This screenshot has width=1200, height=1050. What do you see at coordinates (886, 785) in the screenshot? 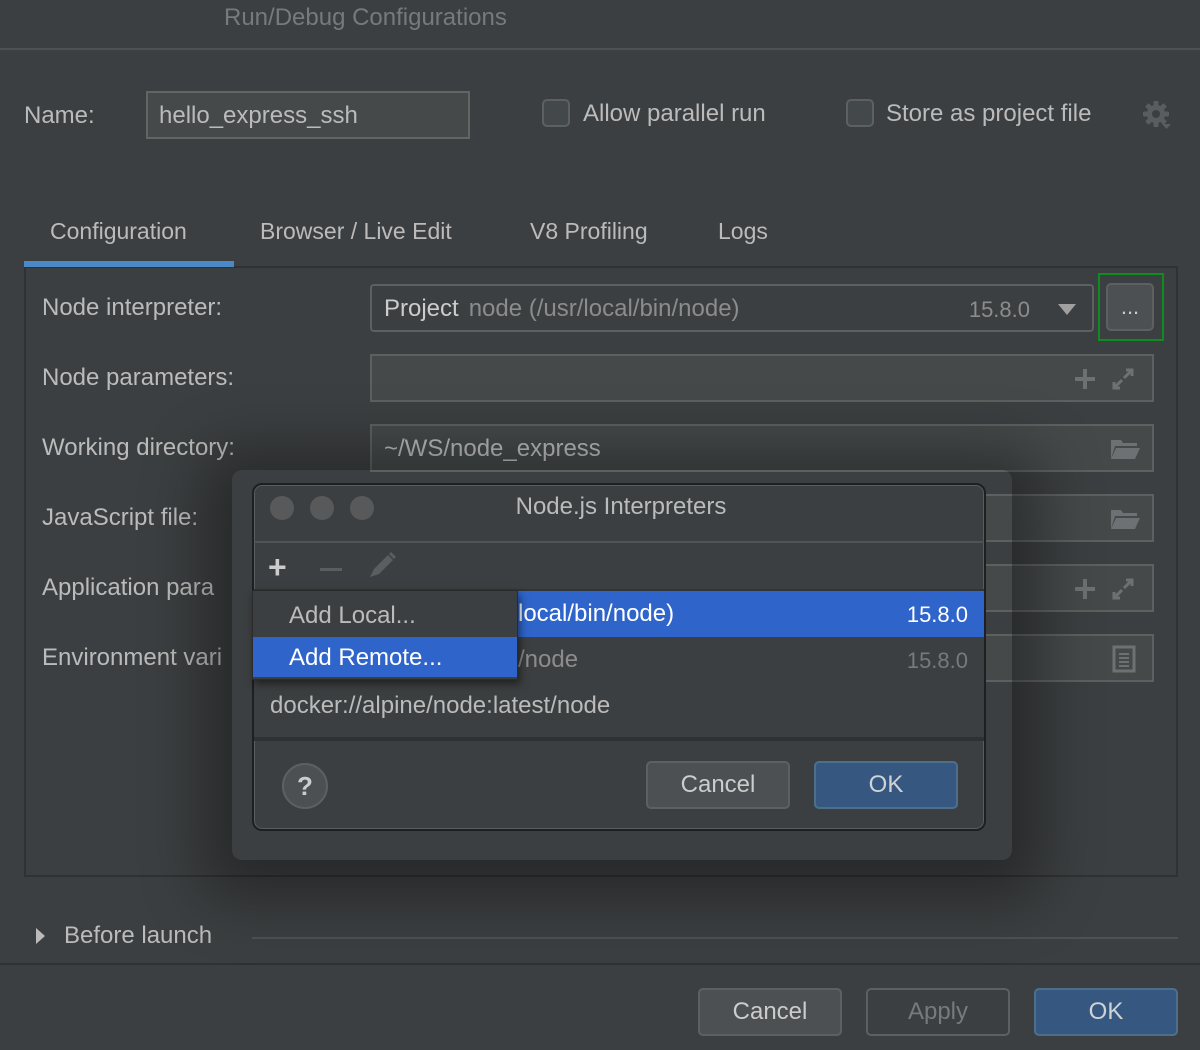
I see `dialog-ok-button: OK` at bounding box center [886, 785].